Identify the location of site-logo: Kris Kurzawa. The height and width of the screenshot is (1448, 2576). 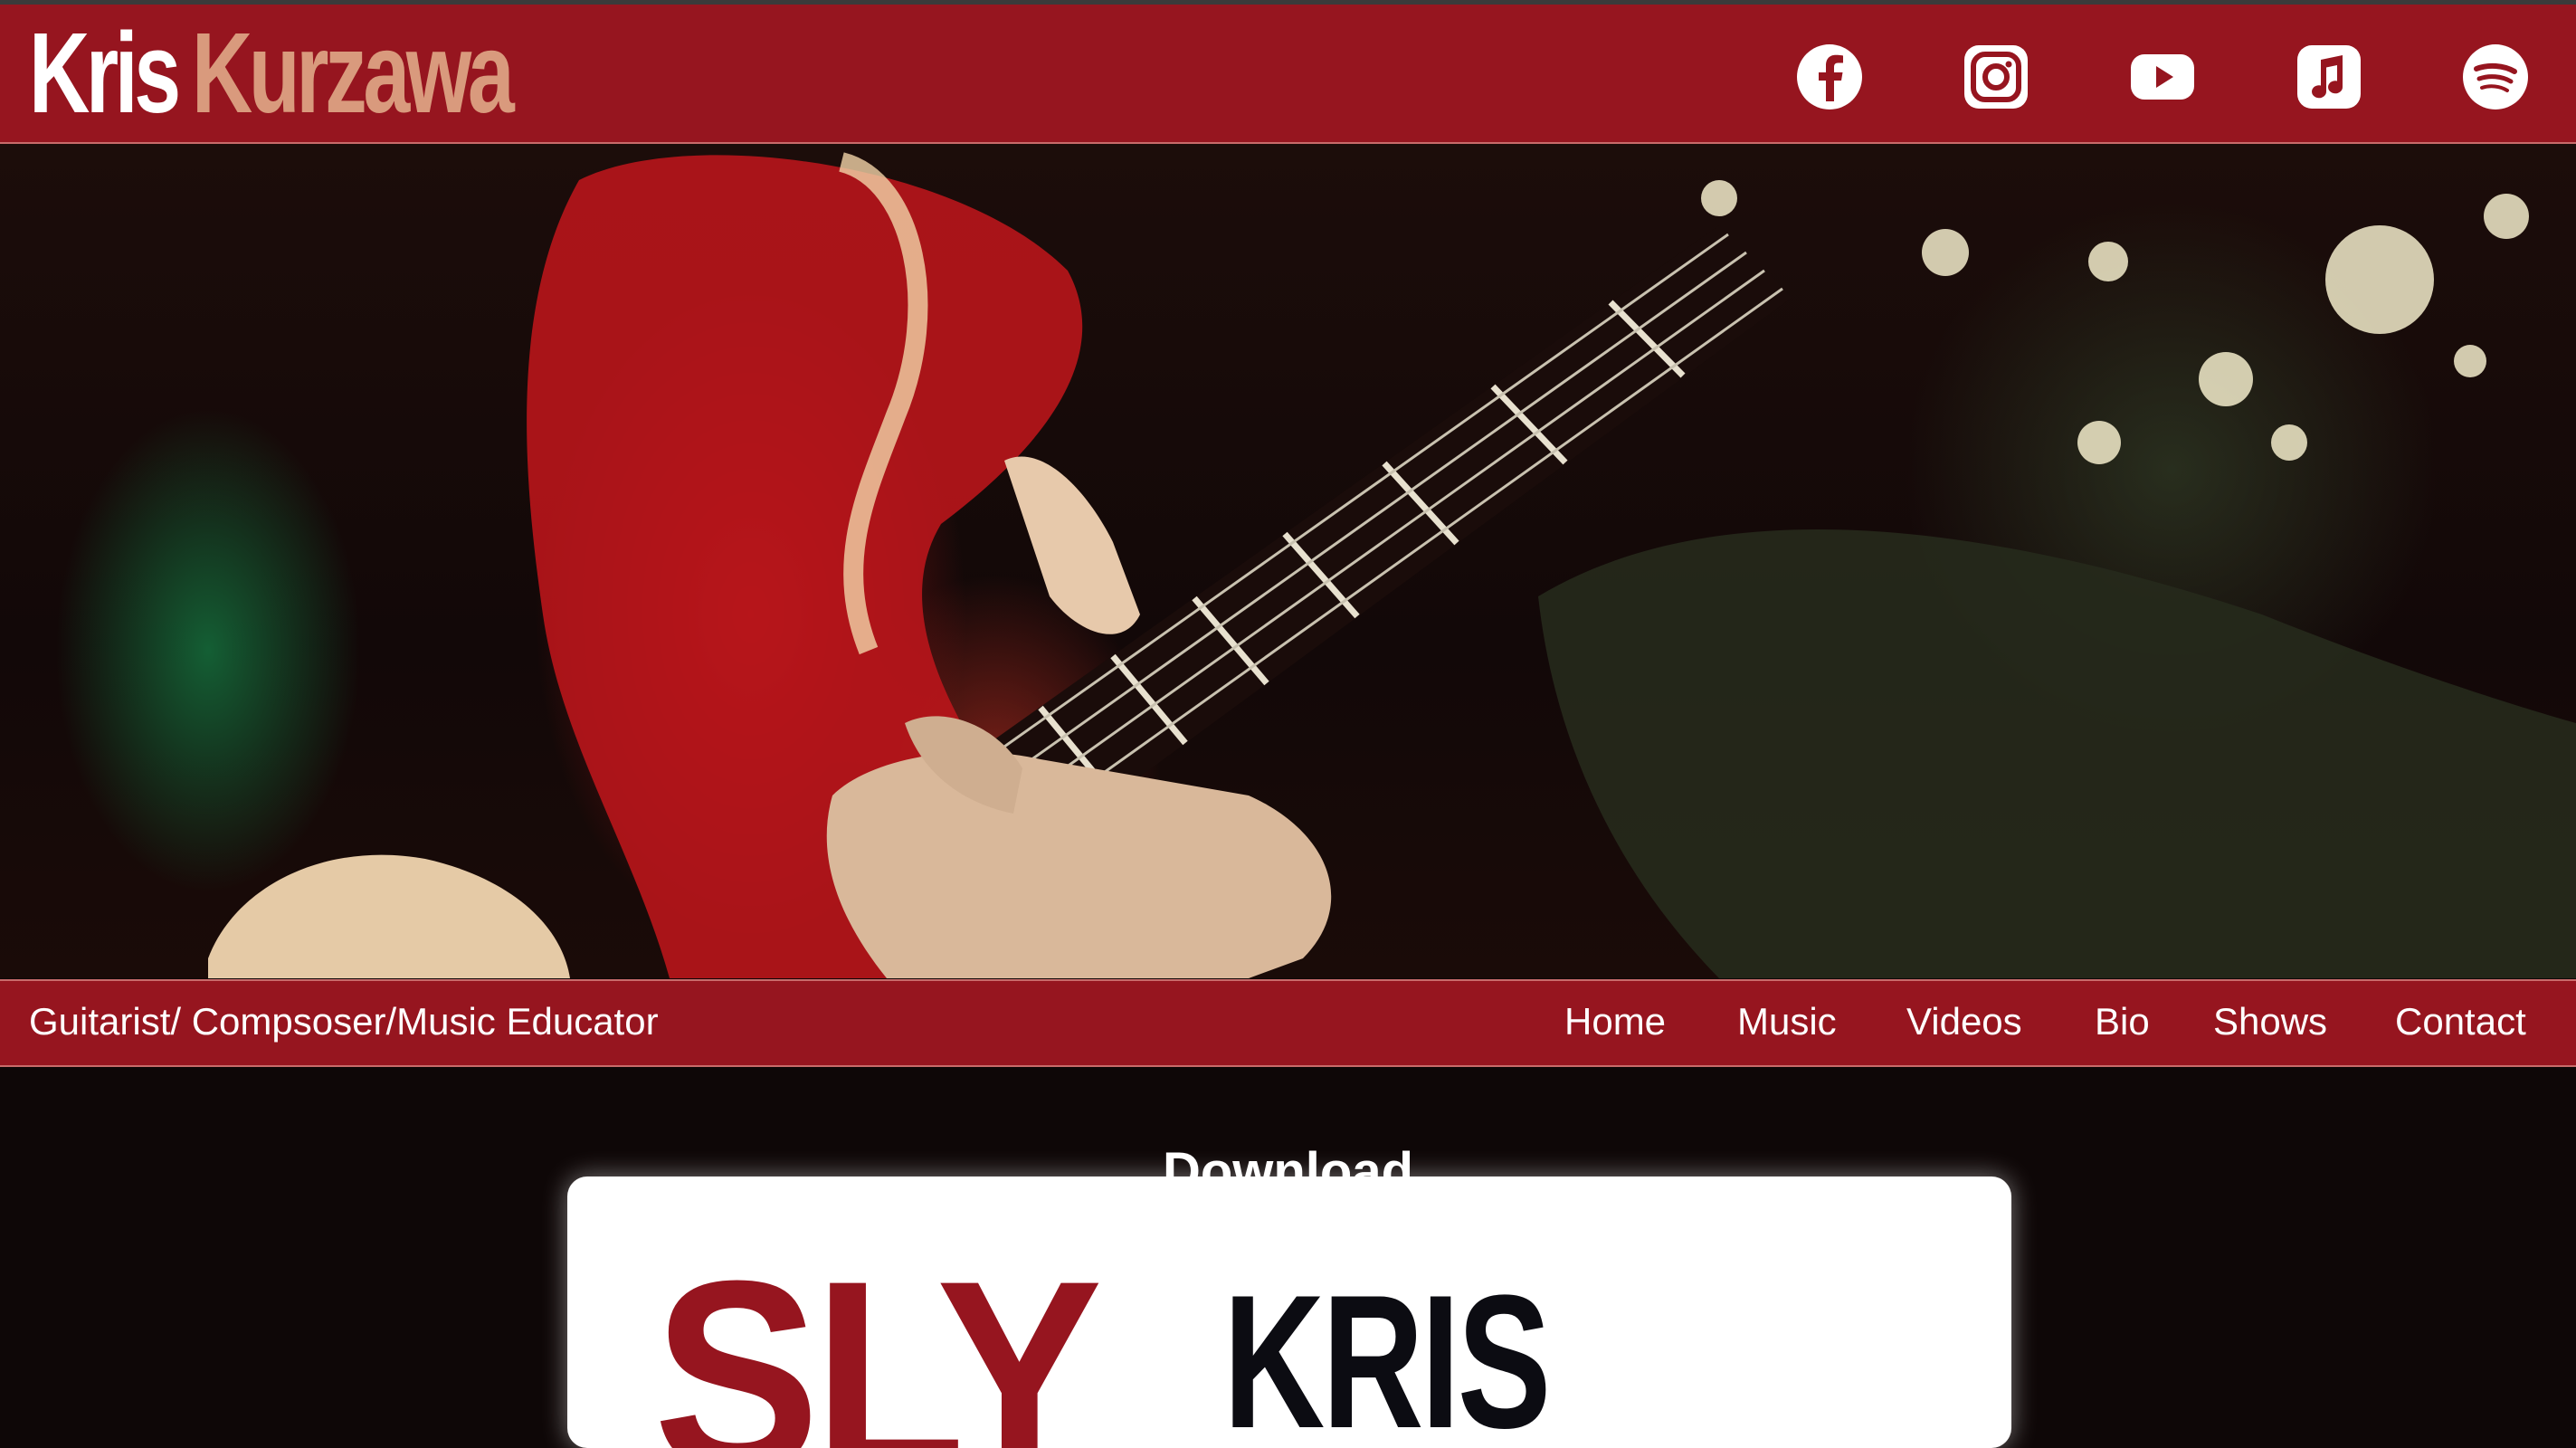
(272, 73).